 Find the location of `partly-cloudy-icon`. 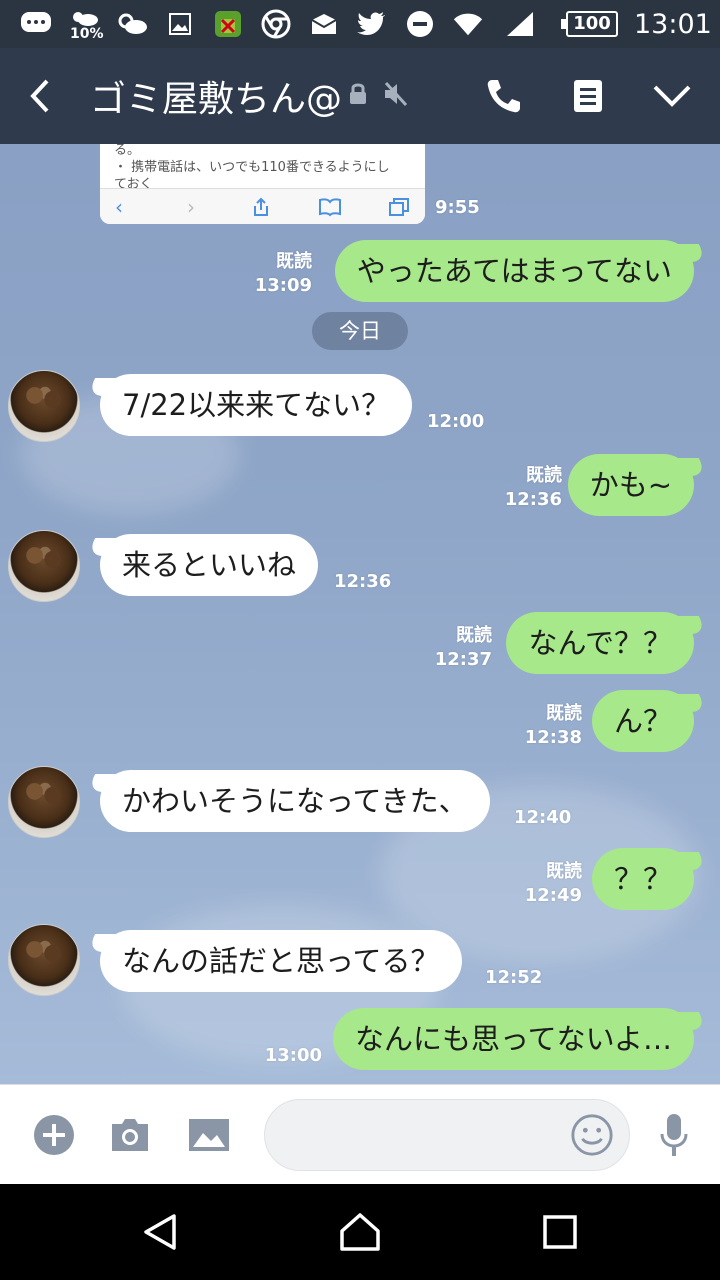

partly-cloudy-icon is located at coordinates (132, 24).